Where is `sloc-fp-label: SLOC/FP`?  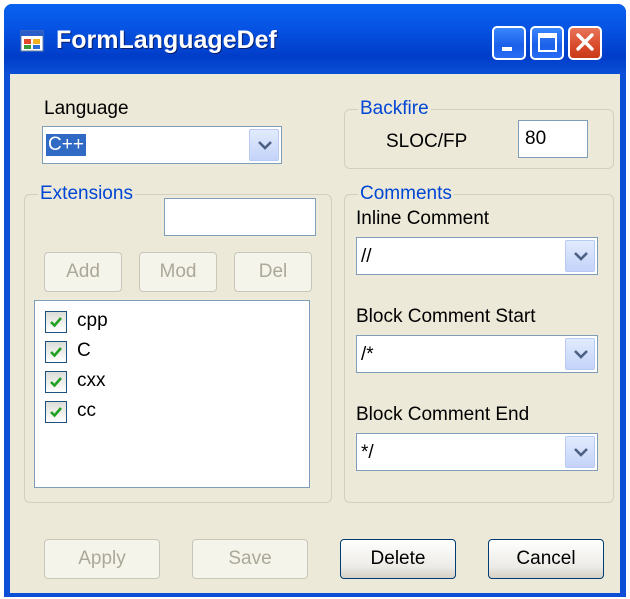 sloc-fp-label: SLOC/FP is located at coordinates (427, 141).